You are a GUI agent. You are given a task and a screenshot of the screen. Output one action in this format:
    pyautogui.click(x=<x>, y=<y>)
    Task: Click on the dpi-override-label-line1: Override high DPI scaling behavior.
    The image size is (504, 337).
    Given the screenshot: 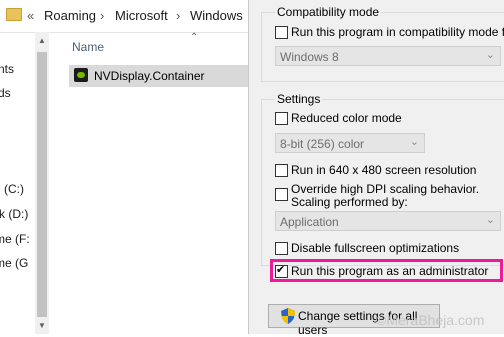 What is the action you would take?
    pyautogui.click(x=385, y=189)
    